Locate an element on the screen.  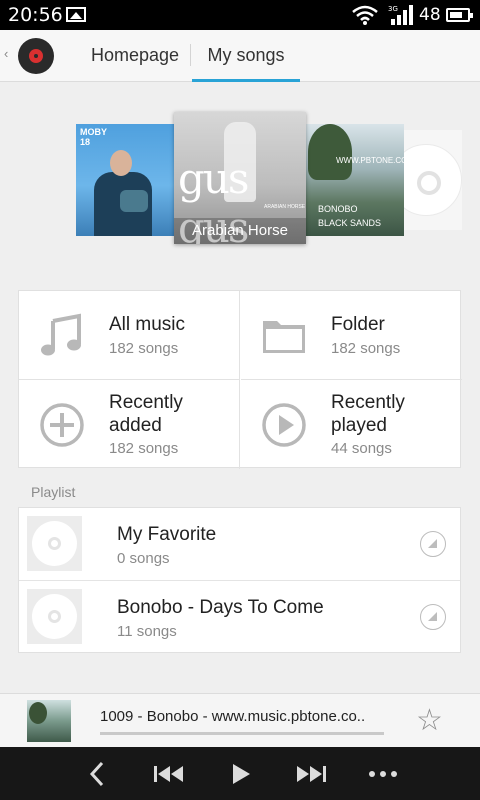
library-item-count: 44 songs is located at coordinates (361, 448).